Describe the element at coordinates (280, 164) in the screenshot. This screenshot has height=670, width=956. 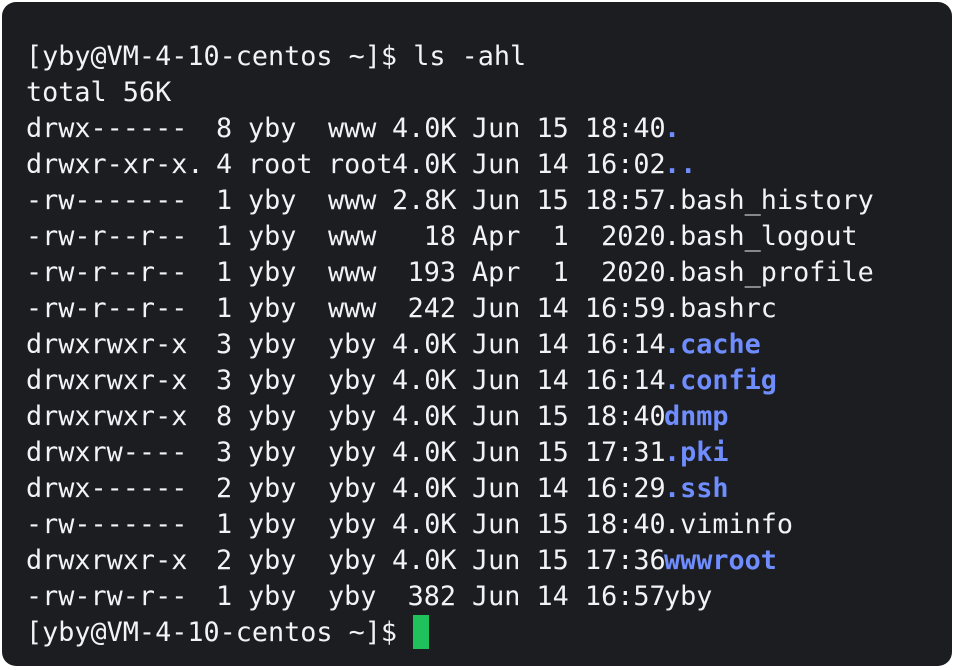
I see `owner-cell: root` at that location.